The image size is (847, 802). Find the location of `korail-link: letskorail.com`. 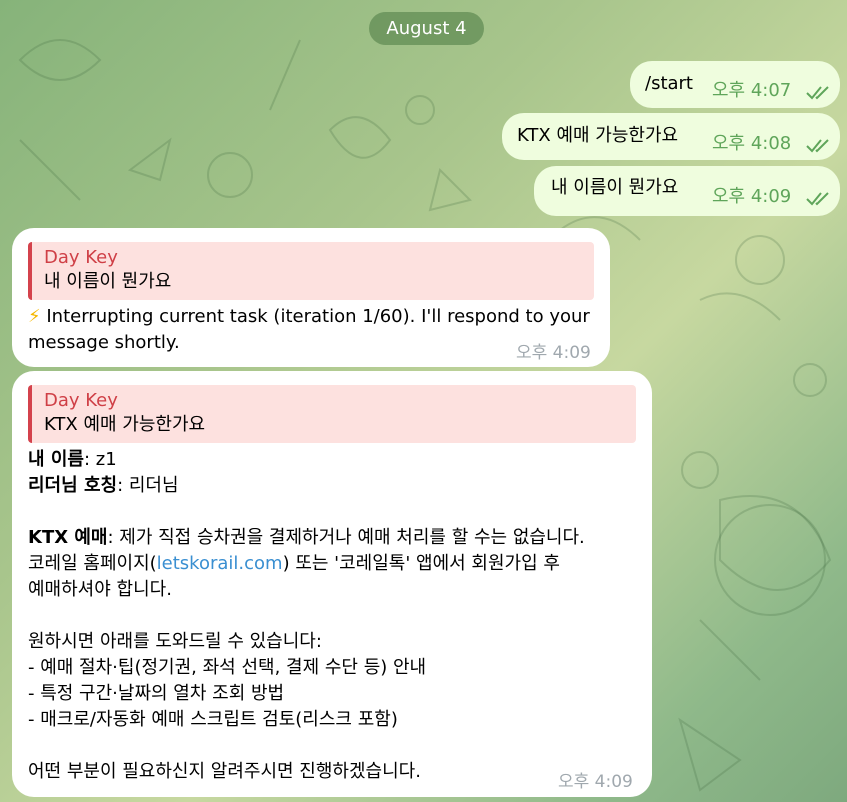

korail-link: letskorail.com is located at coordinates (220, 563).